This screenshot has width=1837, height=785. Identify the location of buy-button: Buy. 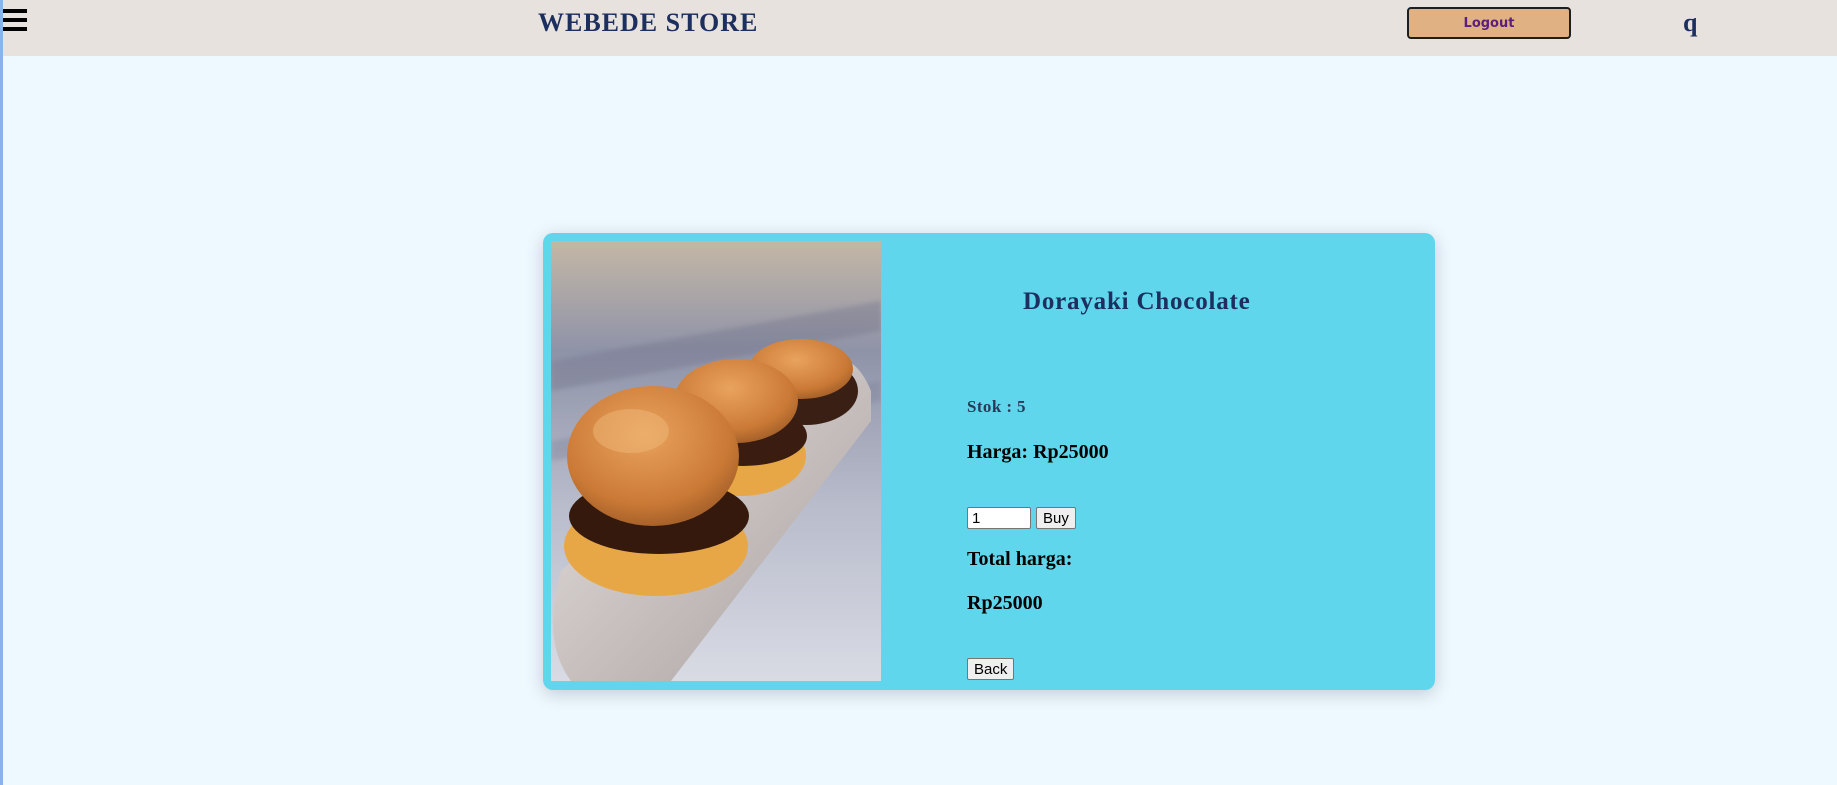
(1056, 518).